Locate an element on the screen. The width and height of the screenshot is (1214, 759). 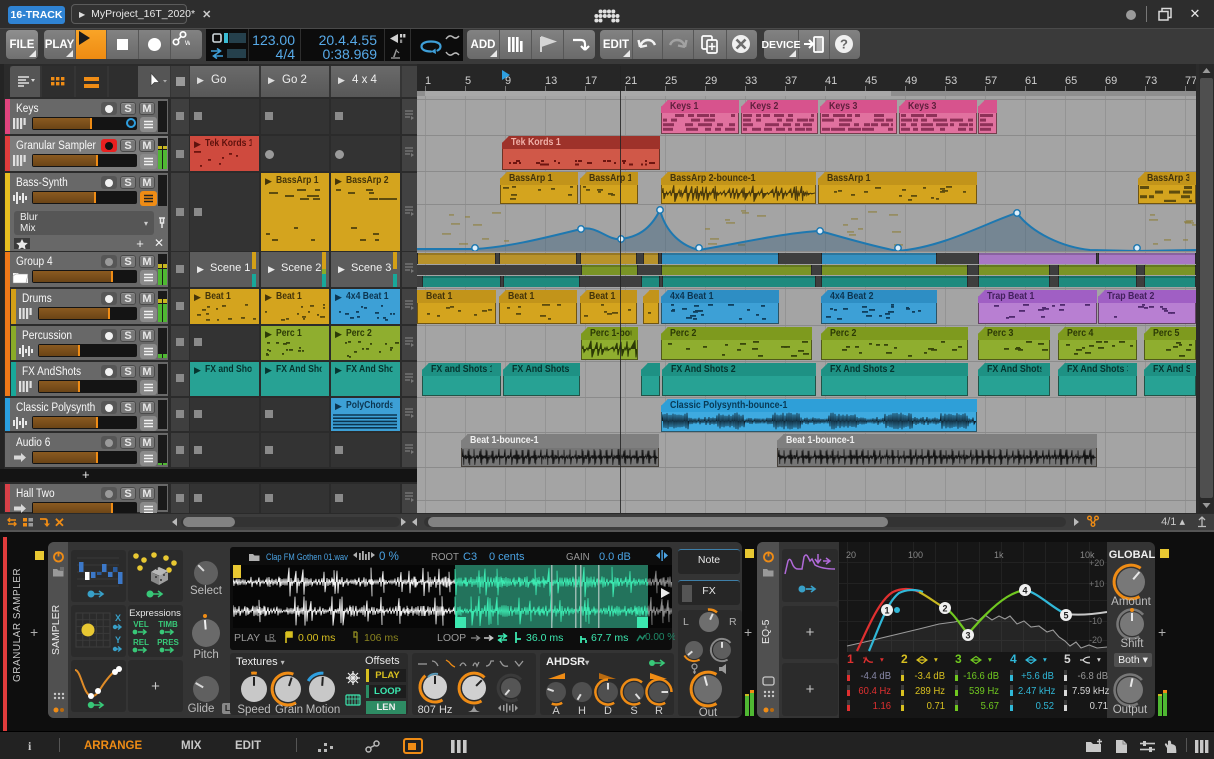
svg-text: 73 is located at coordinates (1151, 81).